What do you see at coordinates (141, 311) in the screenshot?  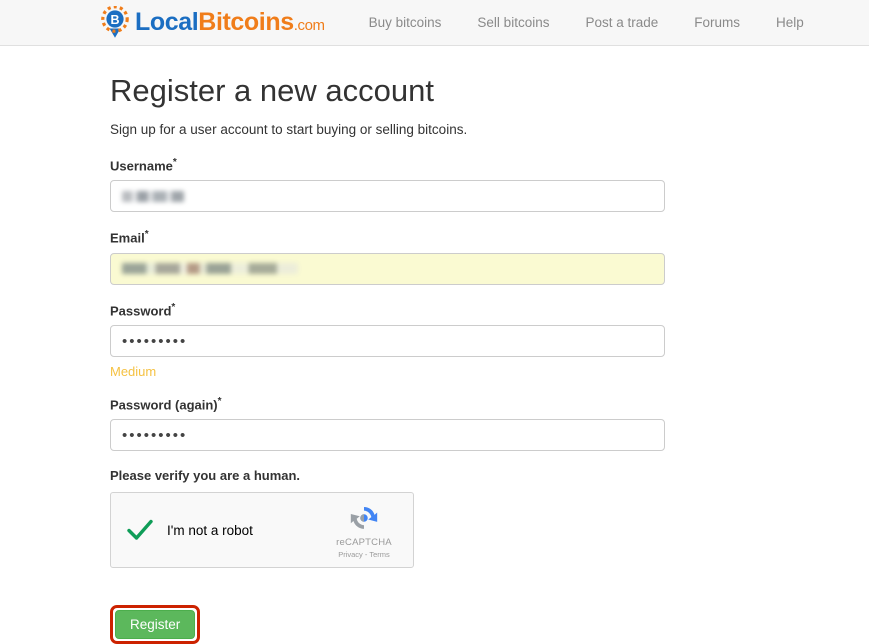 I see `password-label-text: Password` at bounding box center [141, 311].